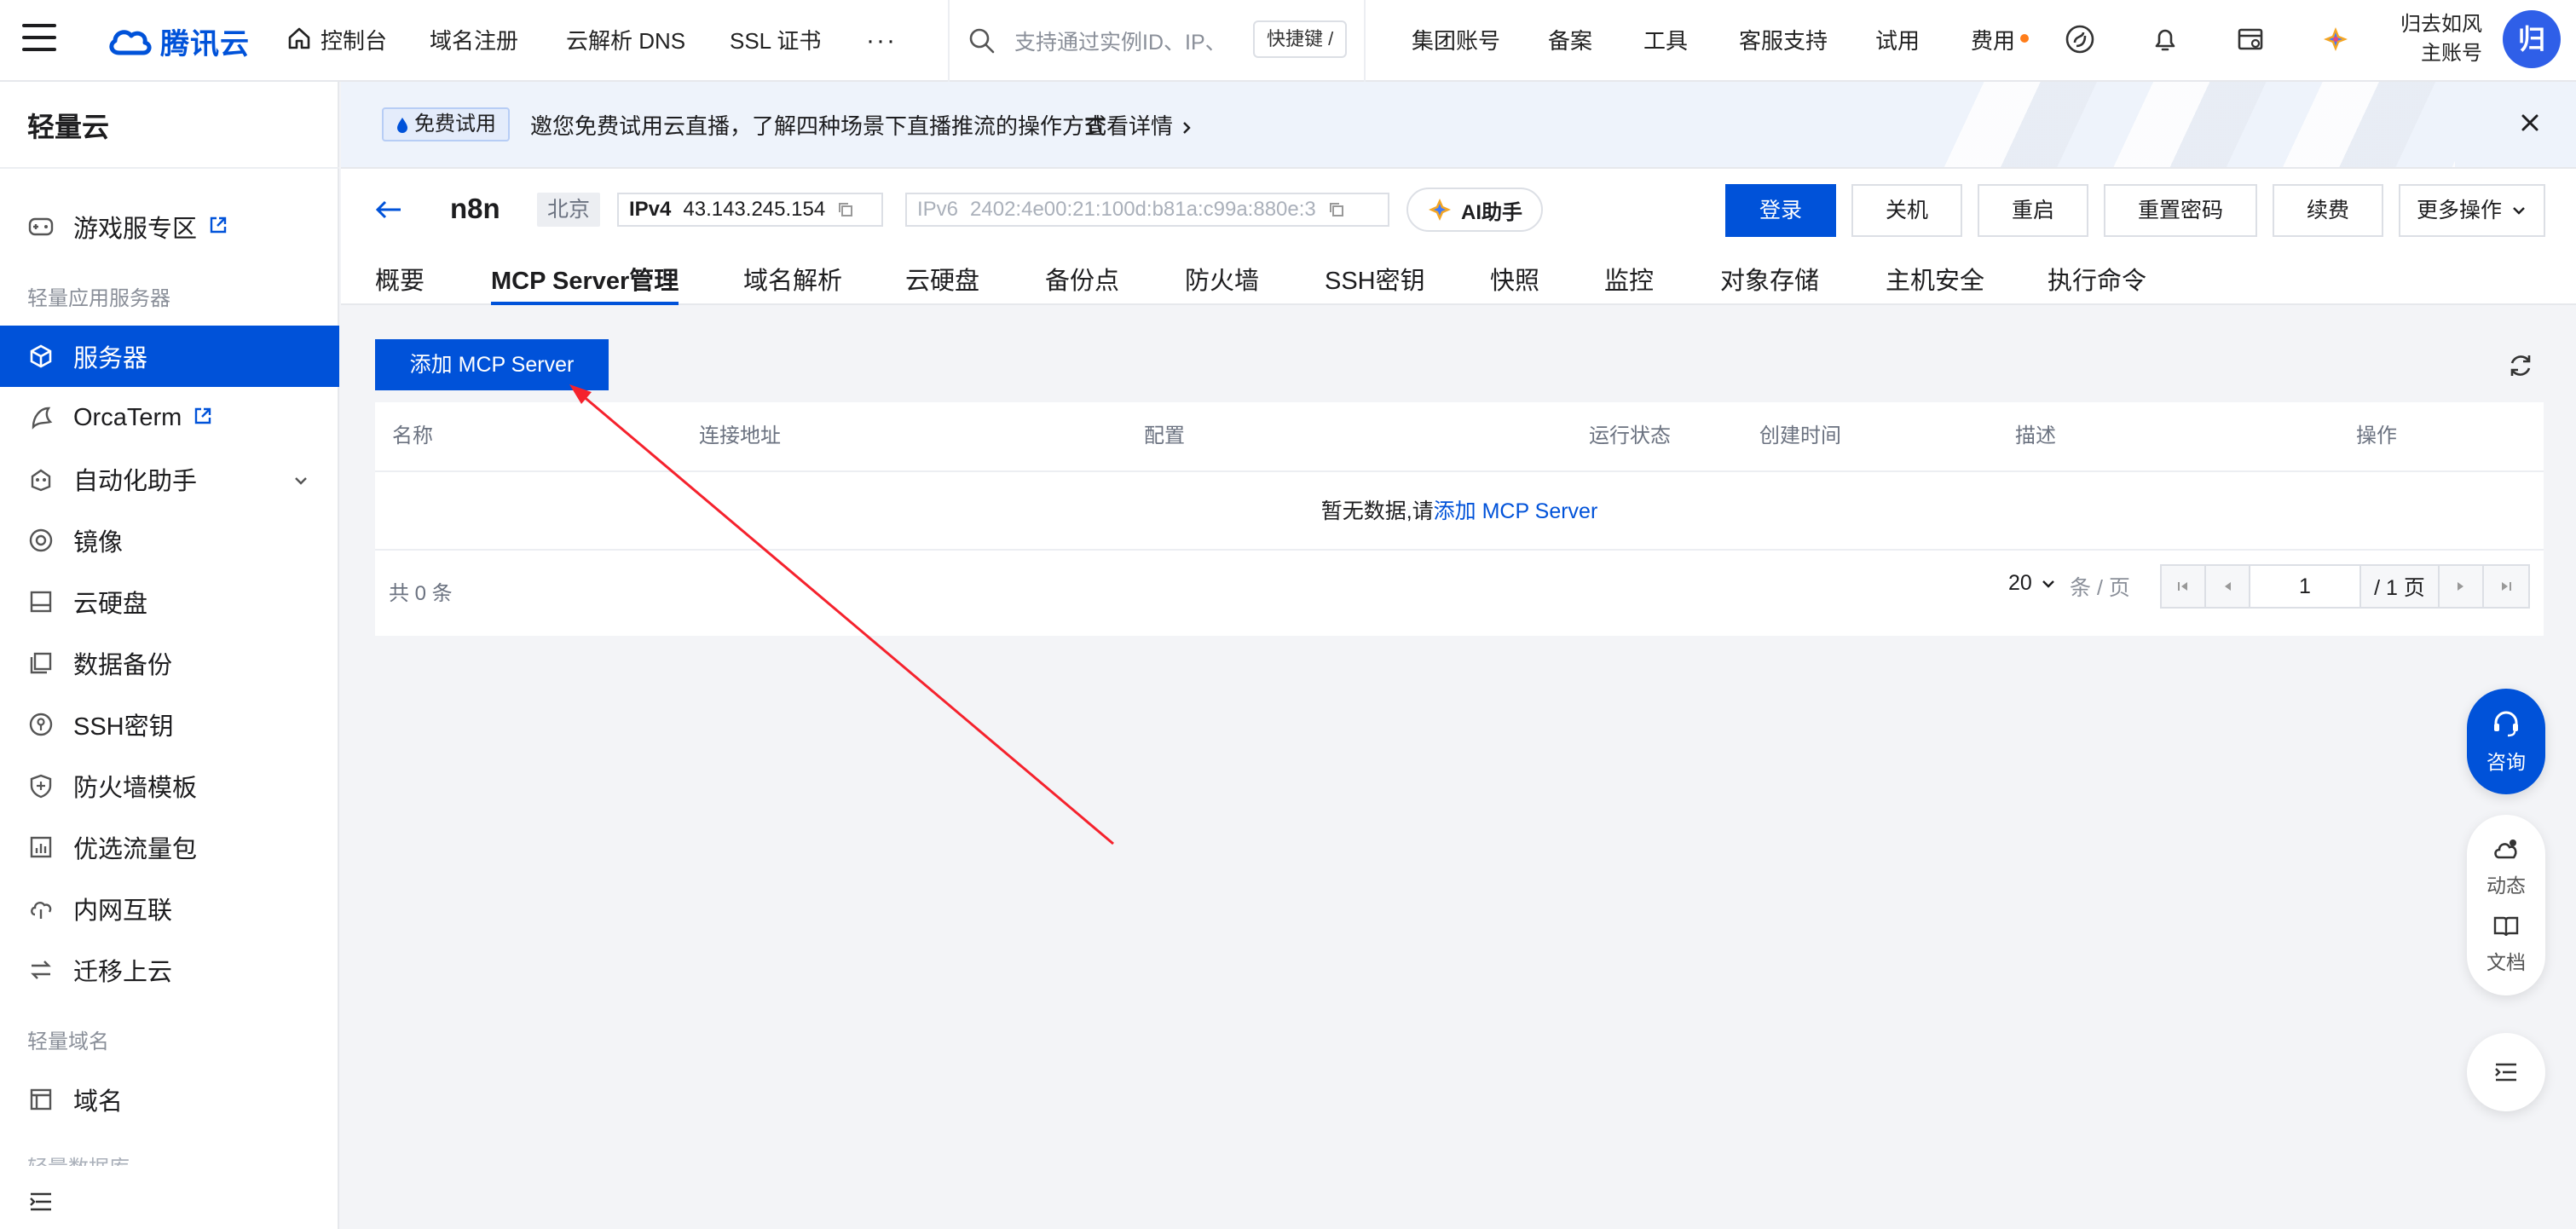 The width and height of the screenshot is (2576, 1229). What do you see at coordinates (41, 1099) in the screenshot?
I see `browser-icon` at bounding box center [41, 1099].